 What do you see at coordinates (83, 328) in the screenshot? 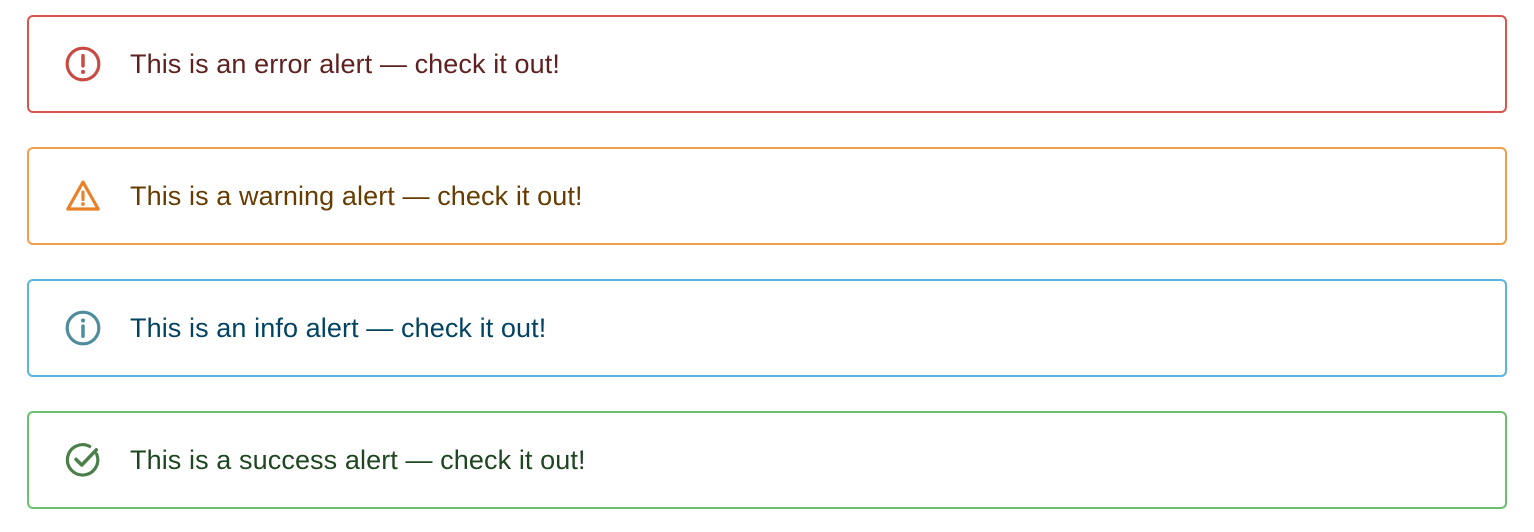
I see `info-outline-icon` at bounding box center [83, 328].